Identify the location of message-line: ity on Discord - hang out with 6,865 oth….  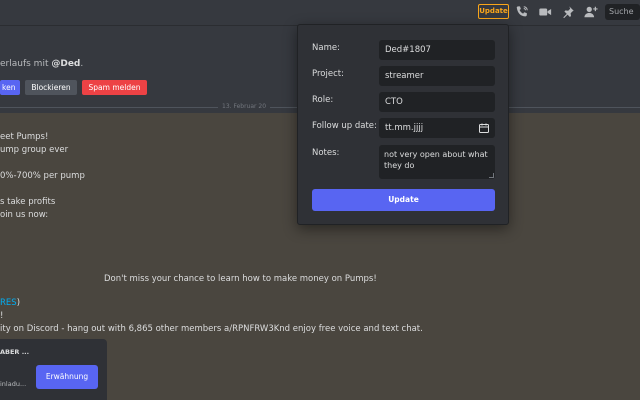
(211, 329).